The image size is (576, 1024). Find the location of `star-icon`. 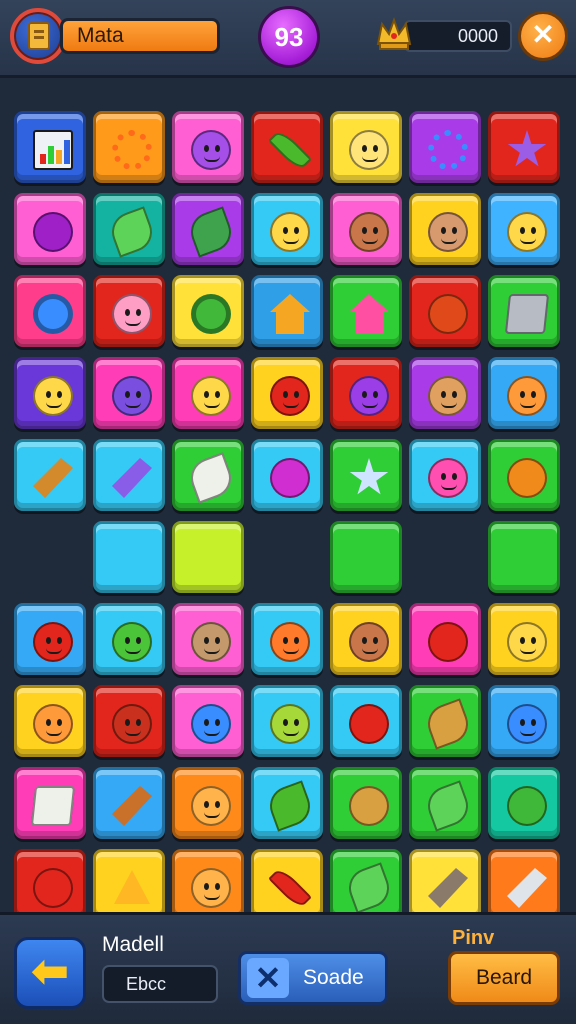

star-icon is located at coordinates (527, 148).